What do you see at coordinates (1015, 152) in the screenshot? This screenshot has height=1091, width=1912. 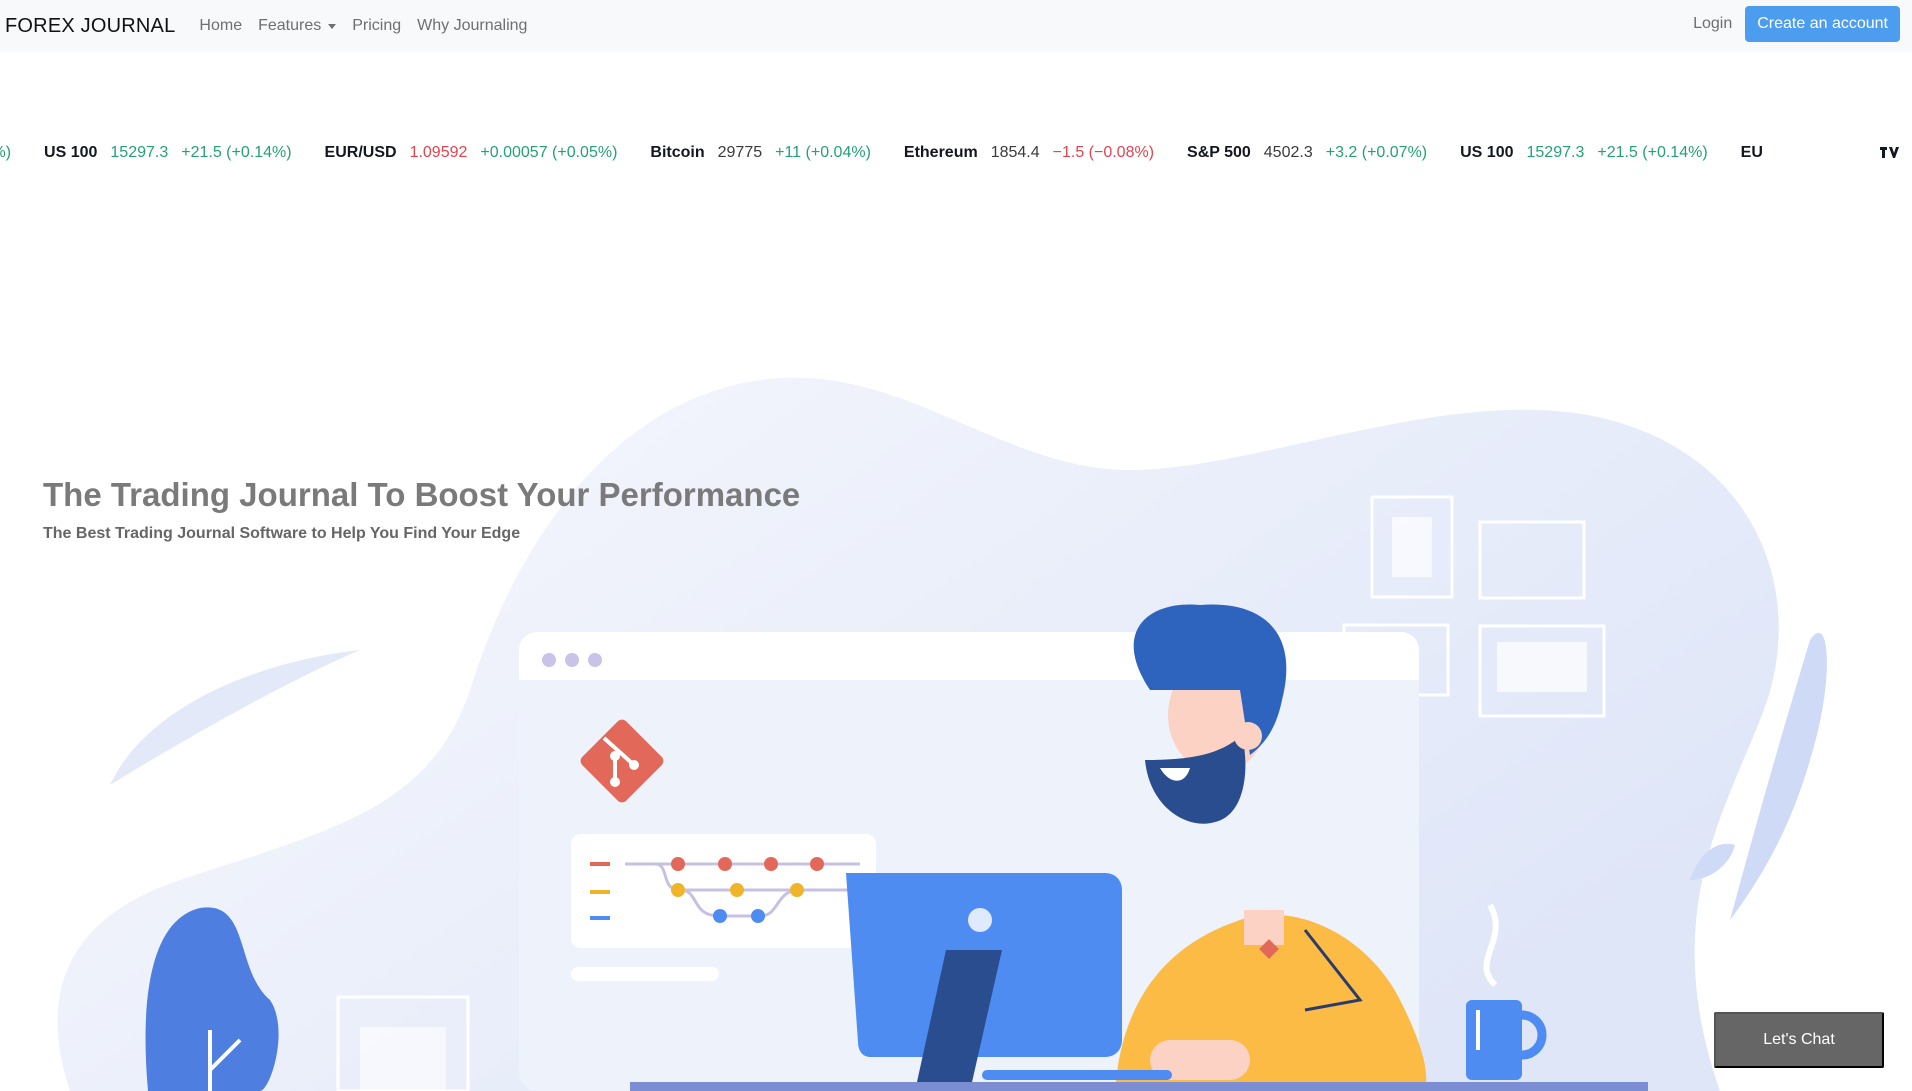 I see `ticker-price: 1854.4` at bounding box center [1015, 152].